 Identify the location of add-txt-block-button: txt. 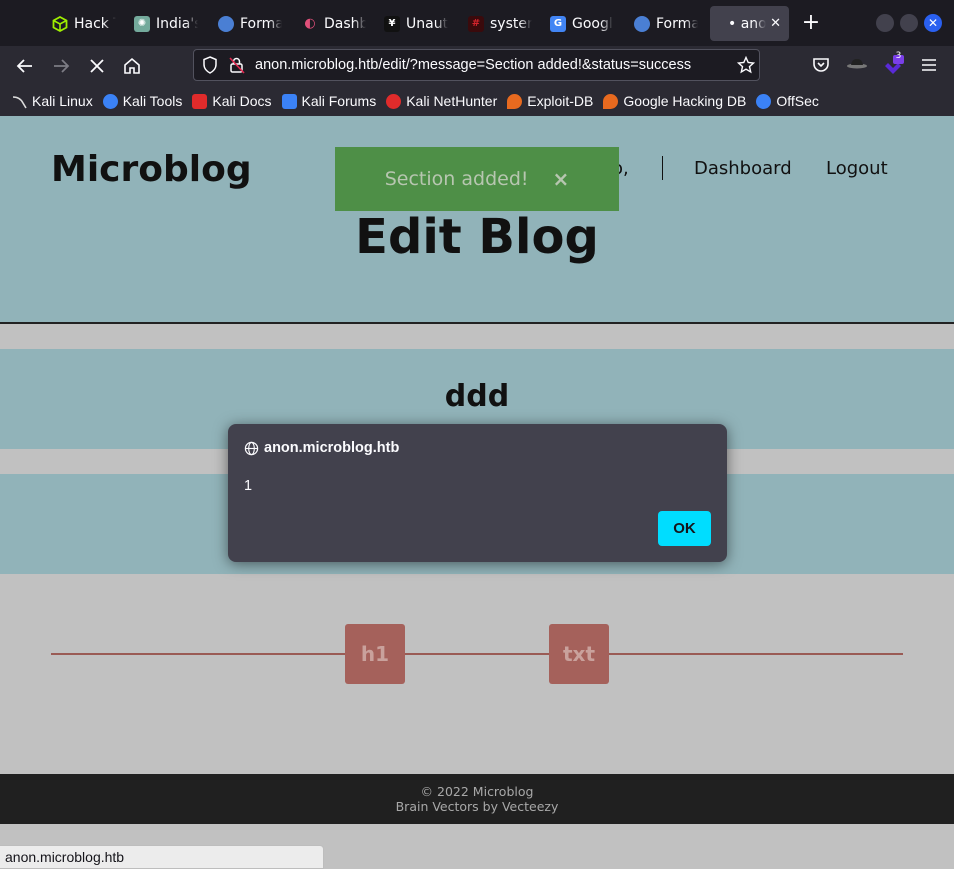
(579, 654).